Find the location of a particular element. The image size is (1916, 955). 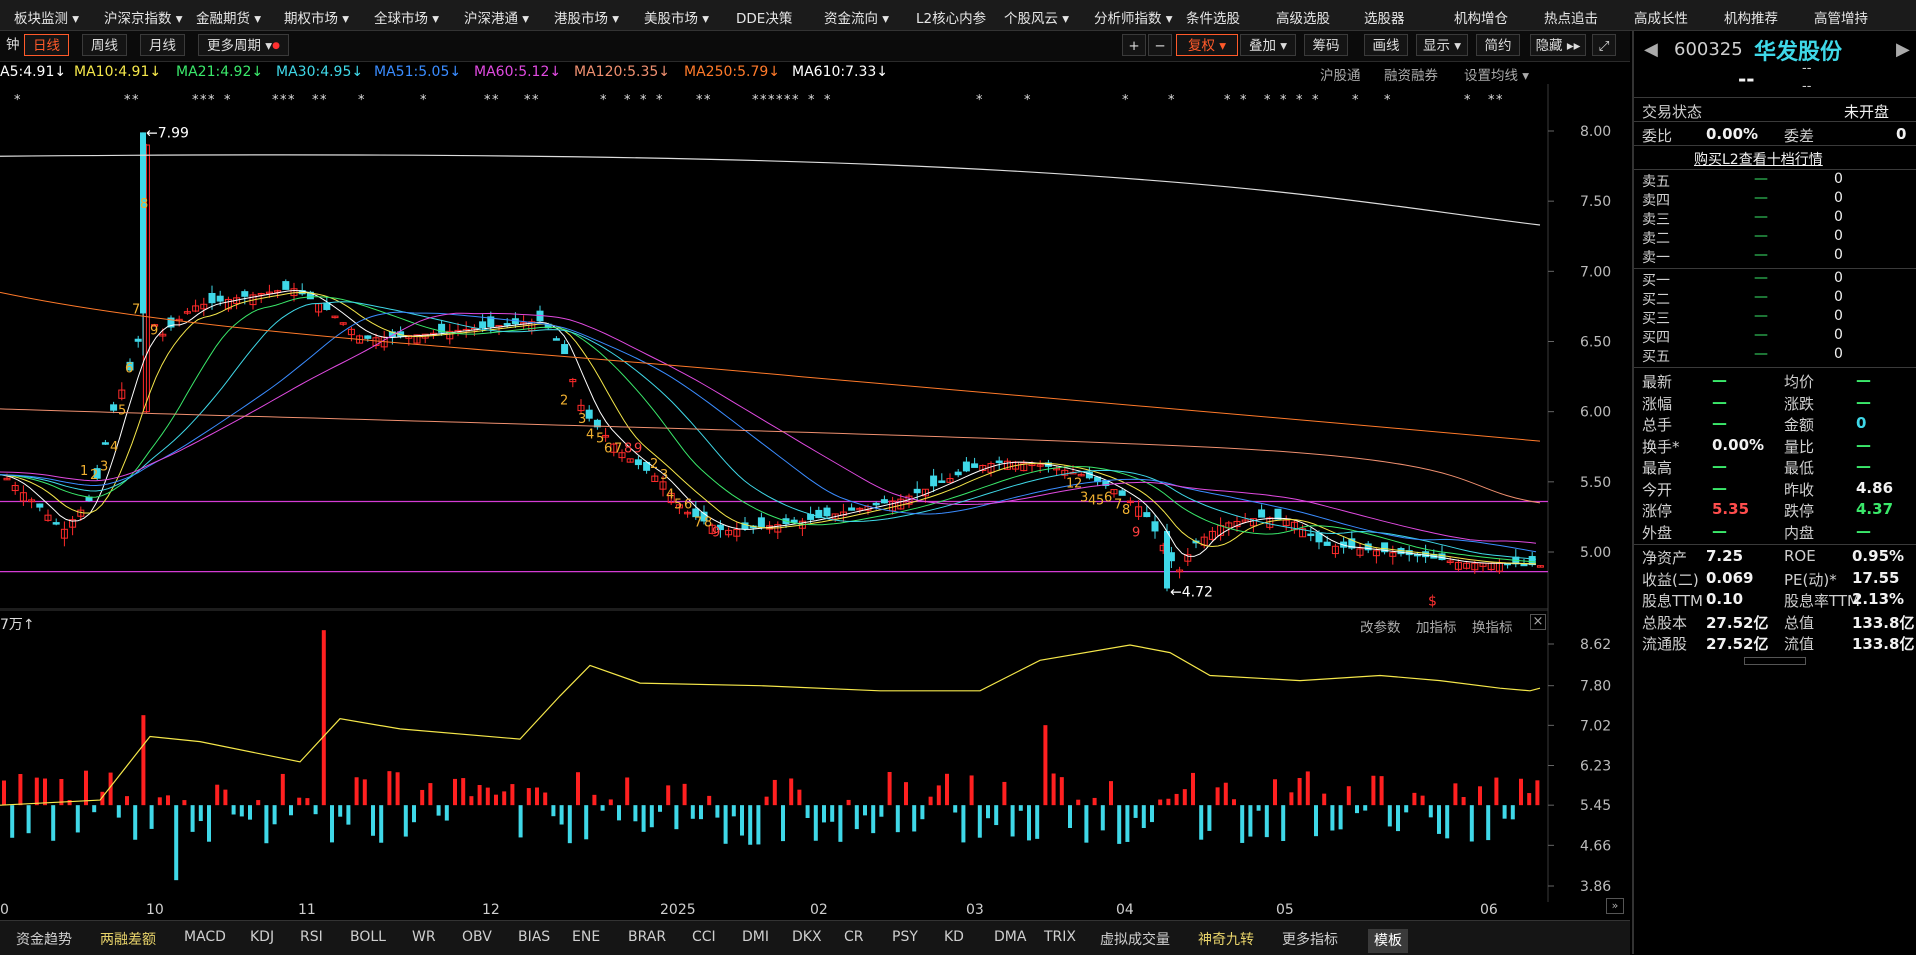

top-menu-item: 板块监测 ▾ is located at coordinates (46, 17).